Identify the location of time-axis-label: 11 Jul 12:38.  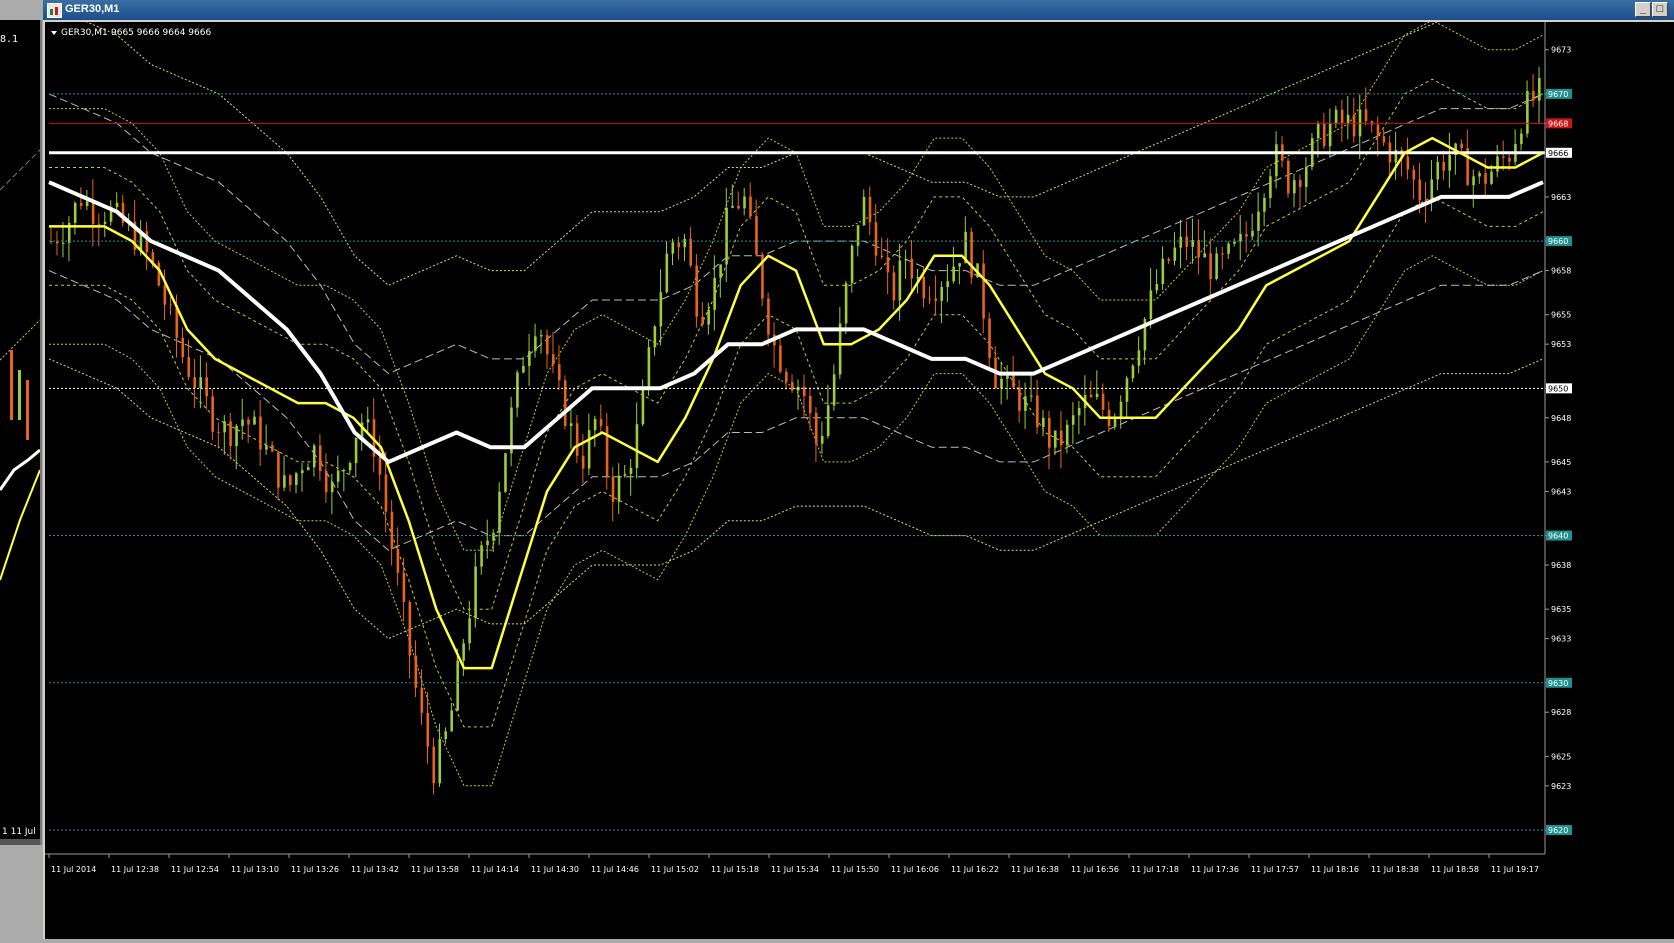
(135, 869).